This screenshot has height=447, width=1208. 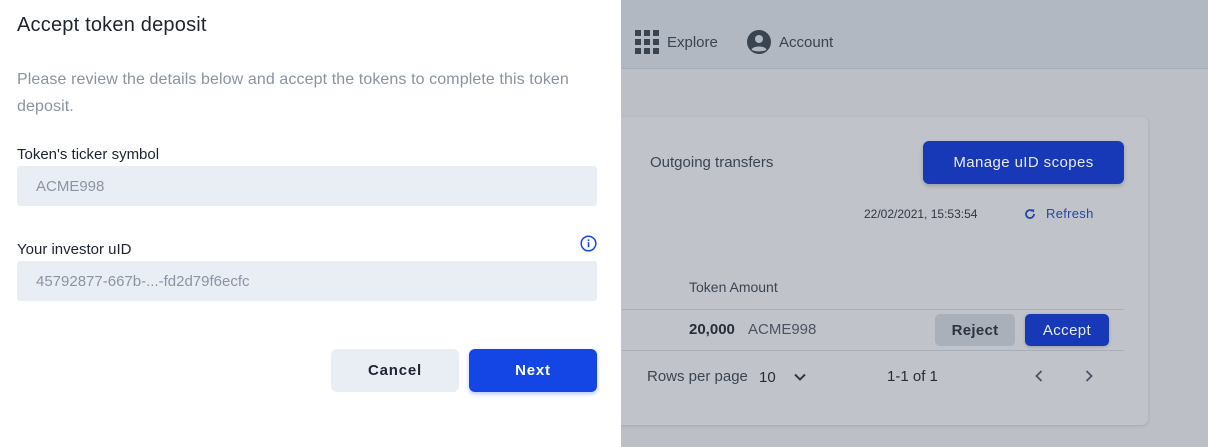 What do you see at coordinates (307, 186) in the screenshot?
I see `ticker-symbol-field` at bounding box center [307, 186].